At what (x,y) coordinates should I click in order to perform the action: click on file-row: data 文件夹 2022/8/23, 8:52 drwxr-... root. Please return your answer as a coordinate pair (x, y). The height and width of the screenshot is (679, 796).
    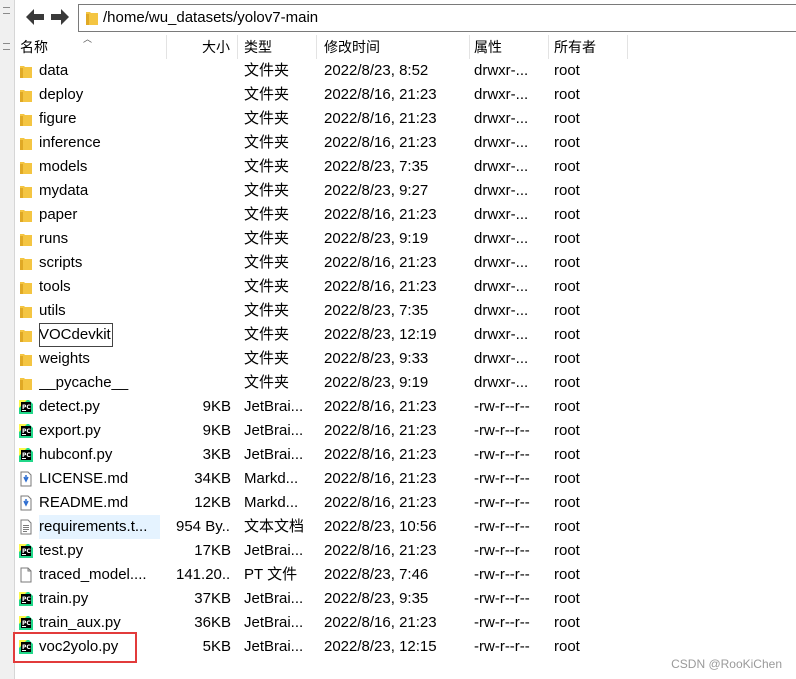
    Looking at the image, I should click on (322, 71).